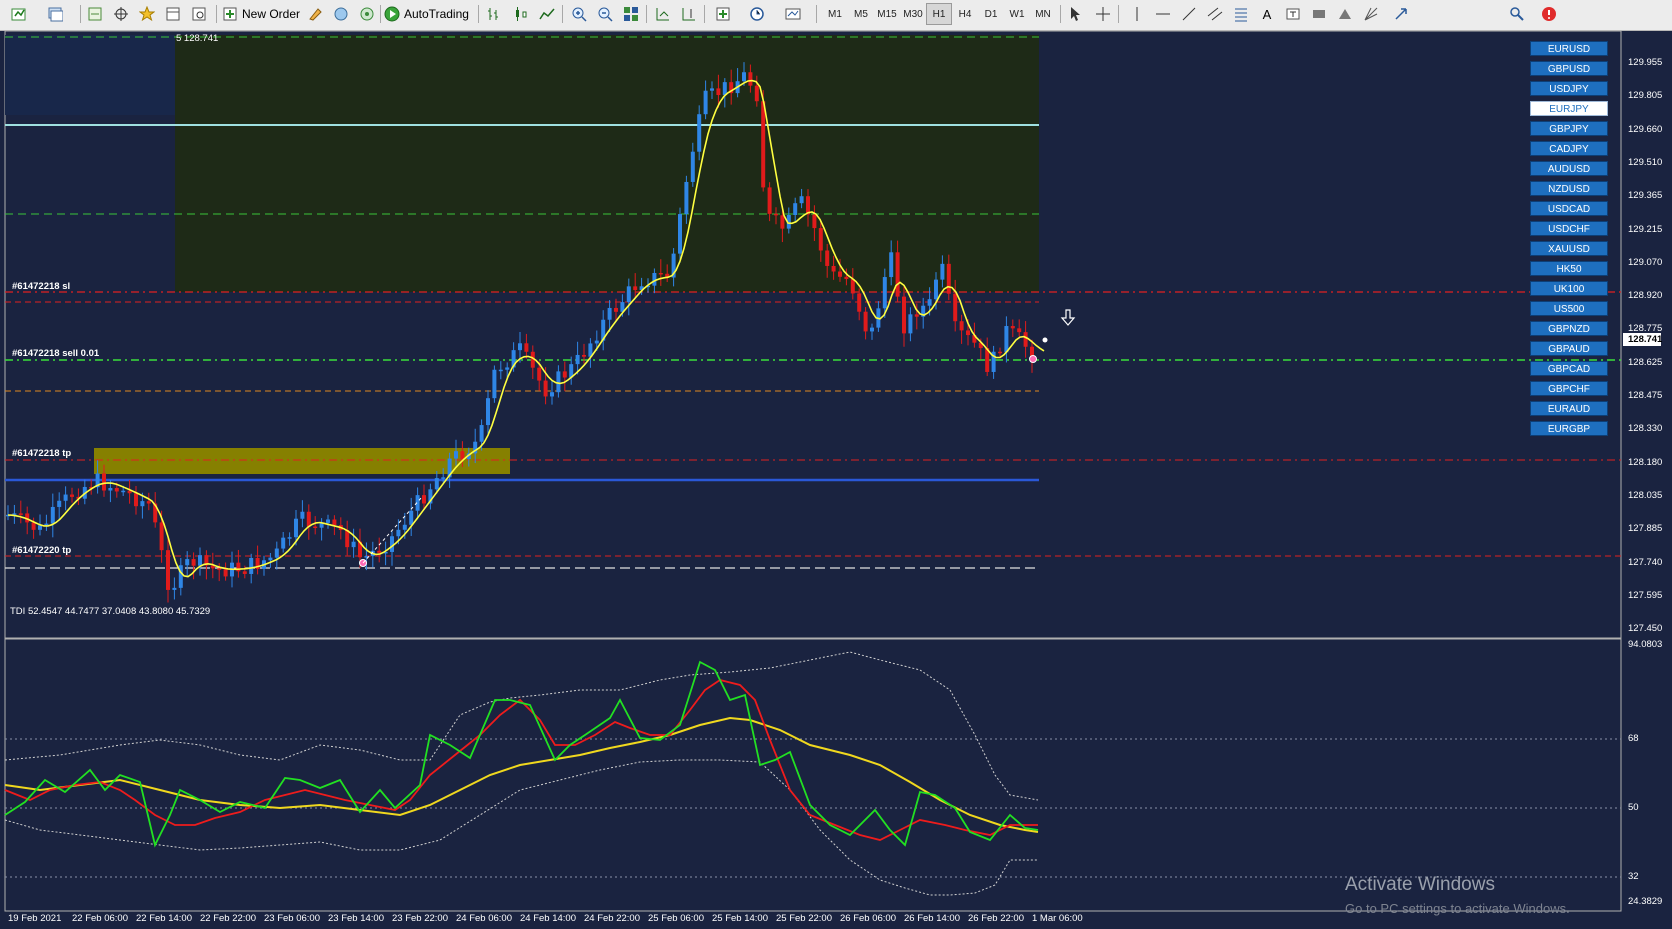 This screenshot has width=1672, height=929. I want to click on zoom-in-icon, so click(579, 14).